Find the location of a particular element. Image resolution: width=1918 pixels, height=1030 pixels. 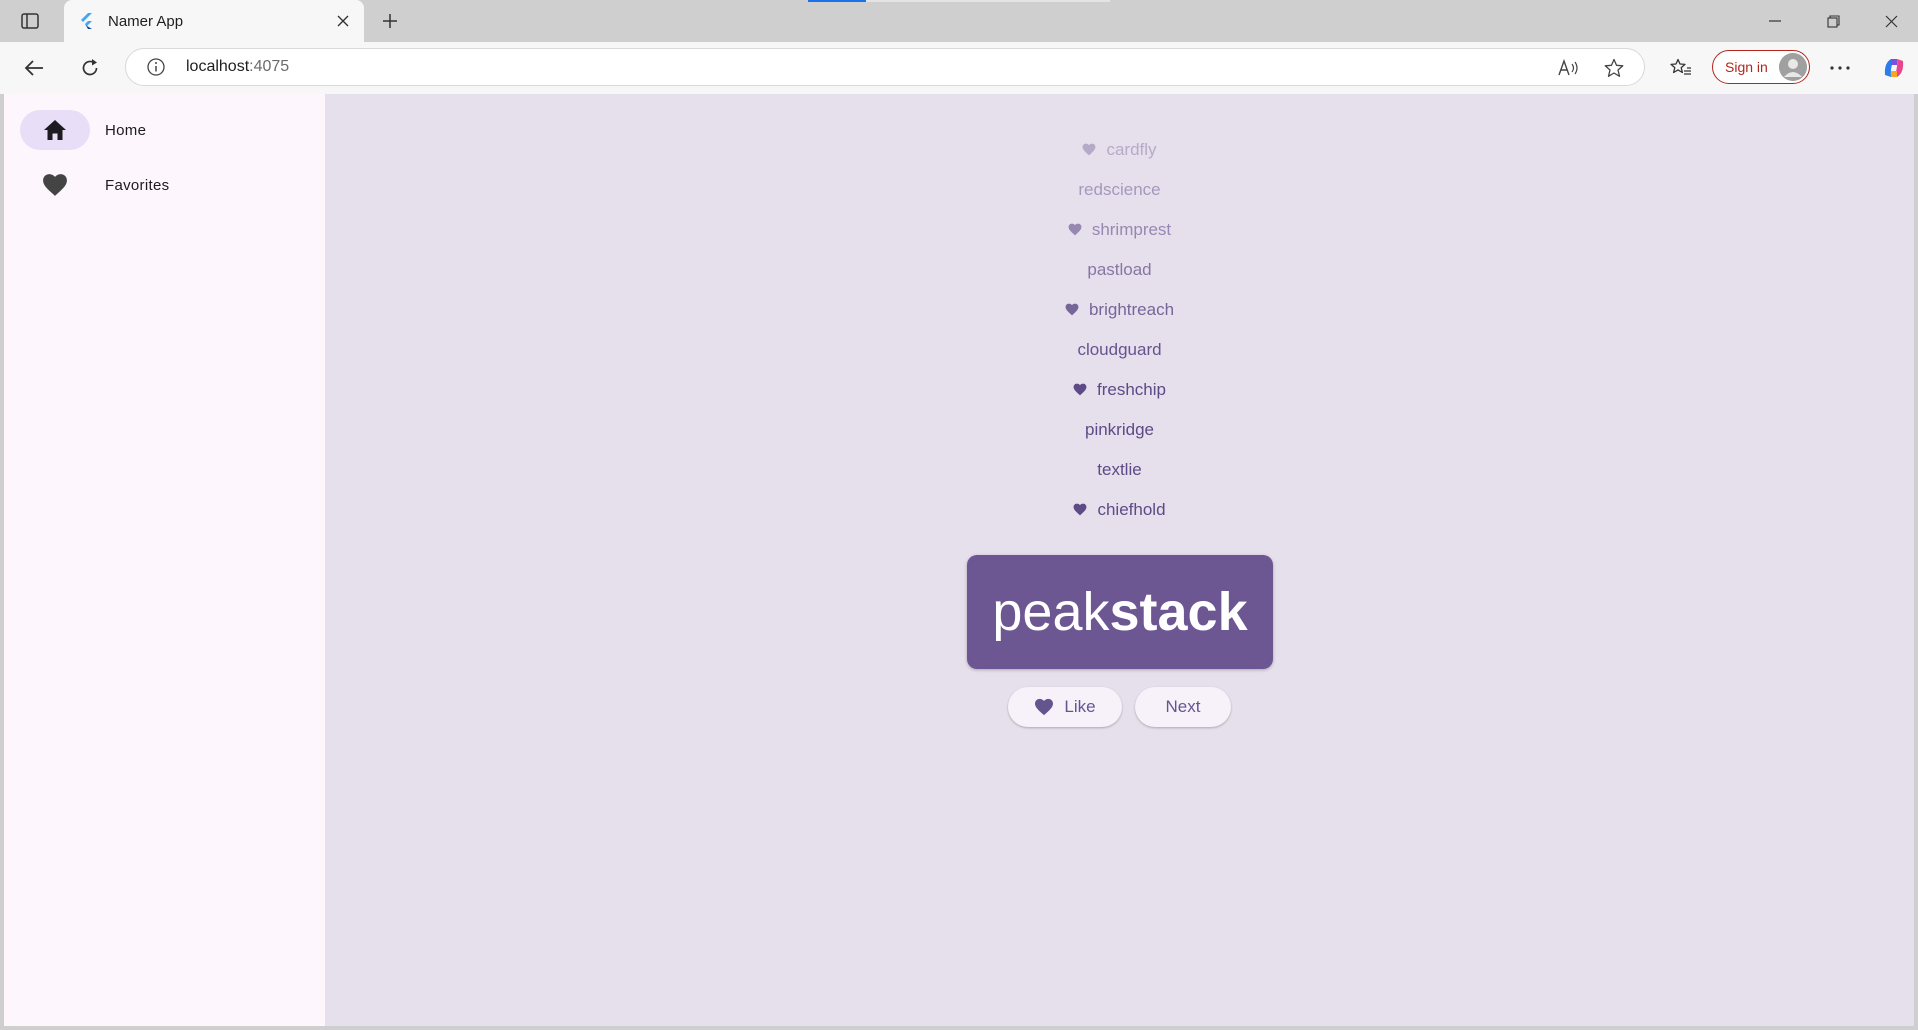

history-item-label: textlie is located at coordinates (1119, 469).